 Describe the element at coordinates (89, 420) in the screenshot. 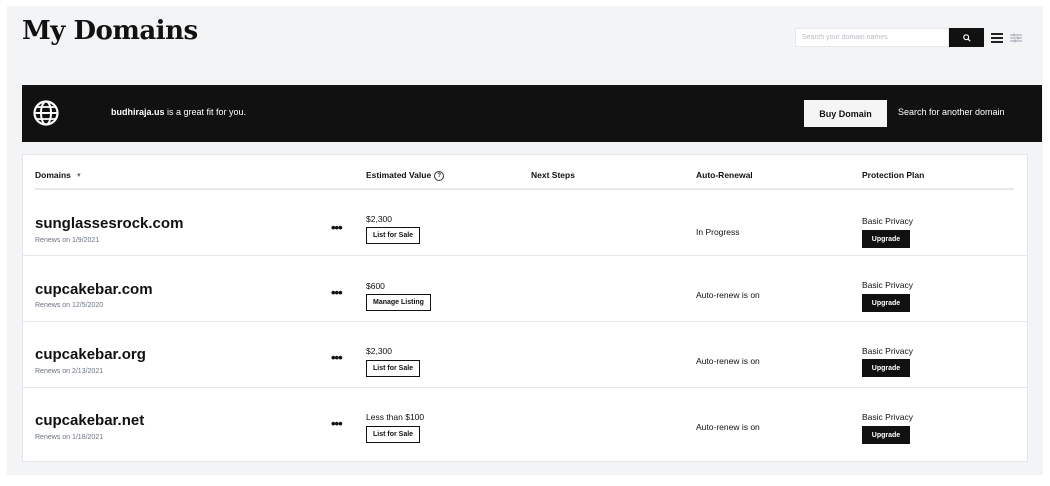

I see `domain-name: cupcakebar.net` at that location.